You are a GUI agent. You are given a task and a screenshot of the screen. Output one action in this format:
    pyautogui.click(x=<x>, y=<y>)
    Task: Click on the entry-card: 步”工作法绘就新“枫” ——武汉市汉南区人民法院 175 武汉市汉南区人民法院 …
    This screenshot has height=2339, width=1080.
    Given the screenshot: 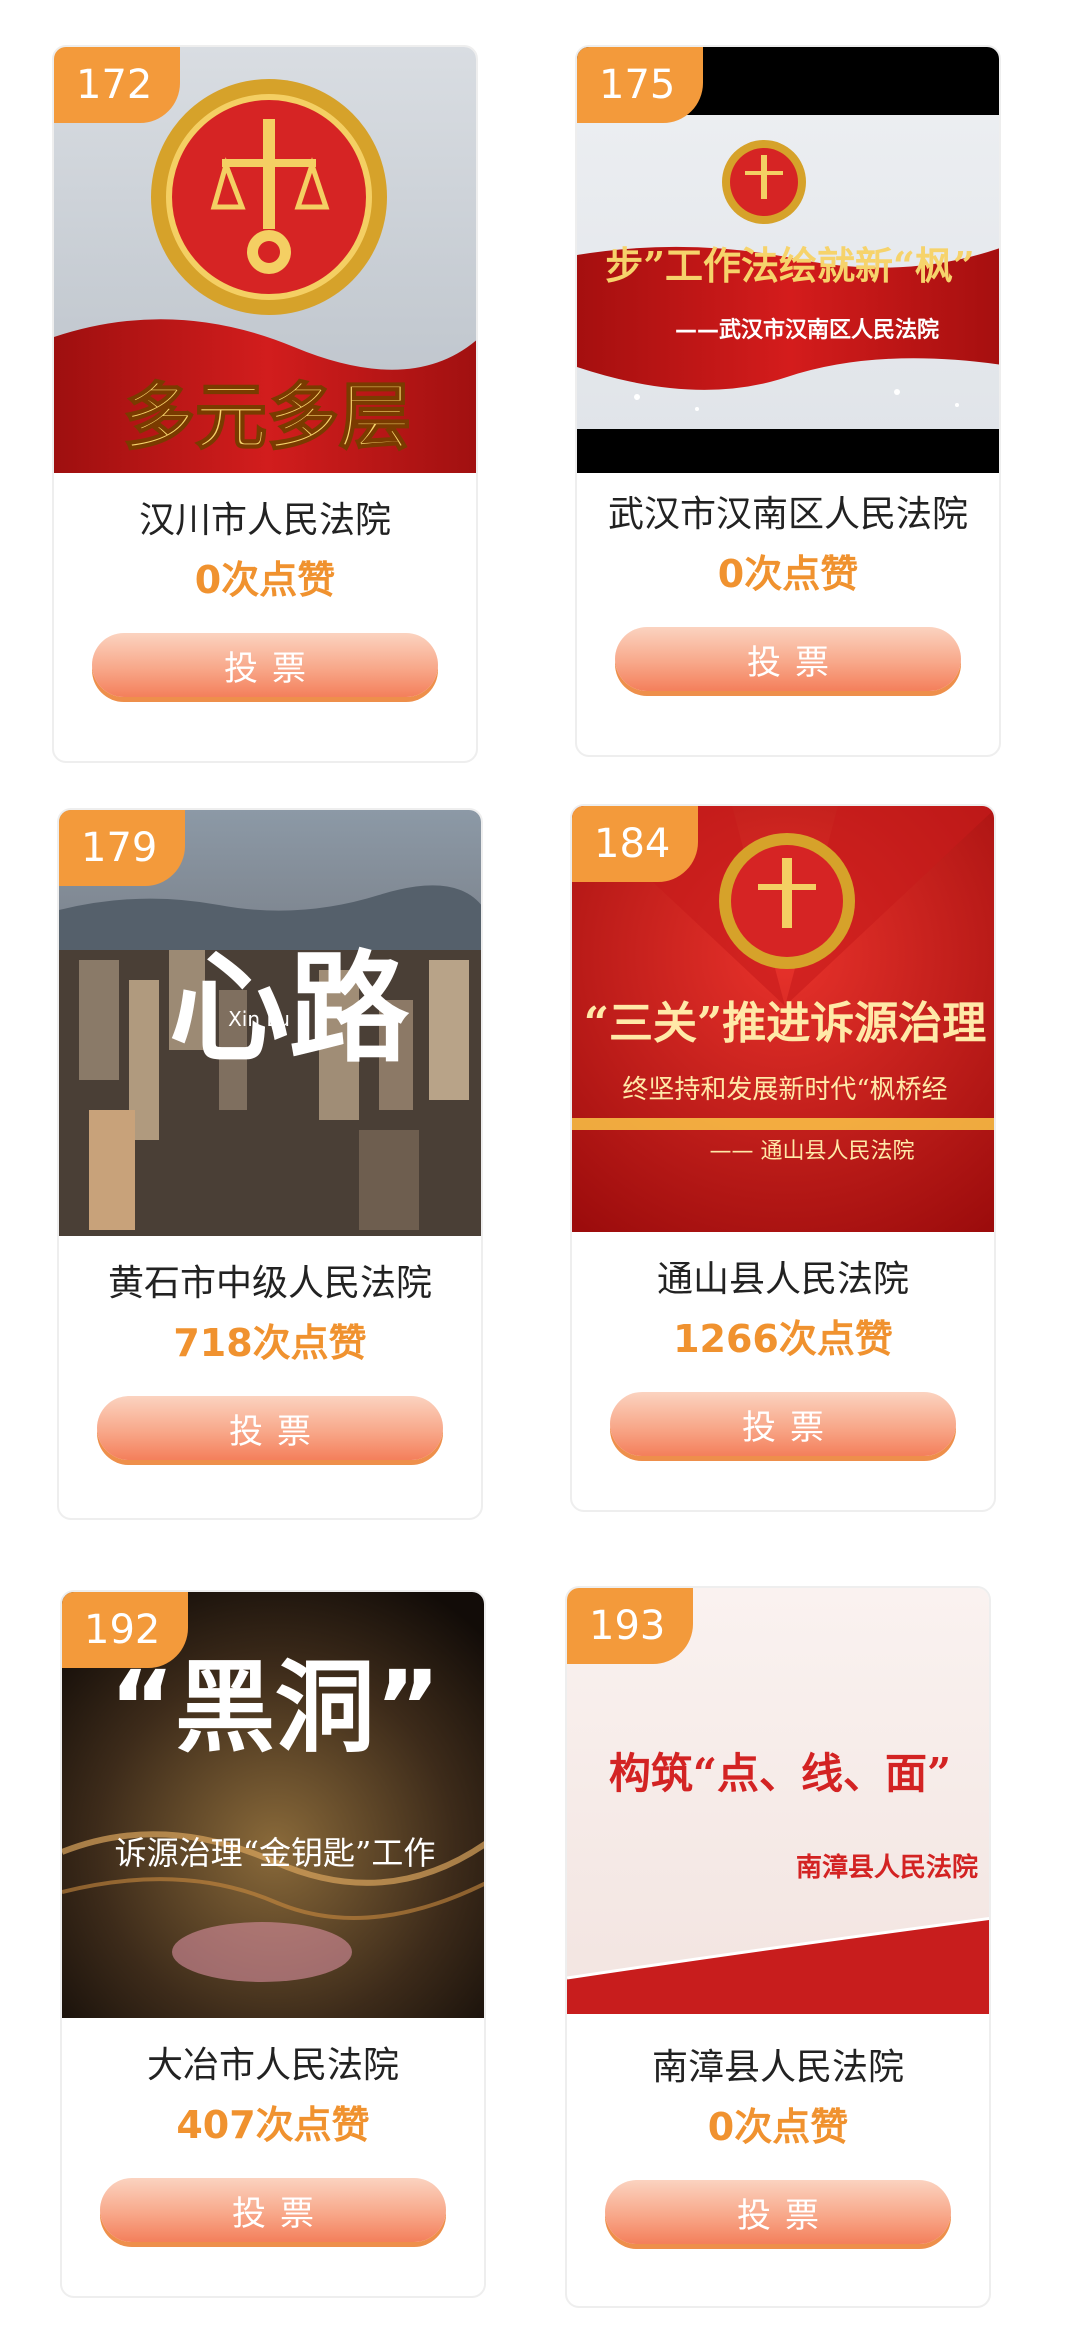 What is the action you would take?
    pyautogui.click(x=788, y=401)
    